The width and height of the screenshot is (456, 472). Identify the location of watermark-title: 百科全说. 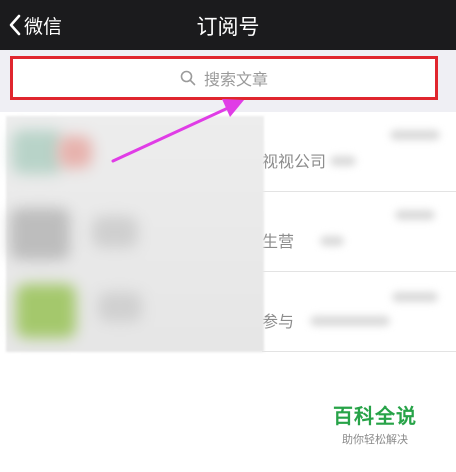
(375, 416).